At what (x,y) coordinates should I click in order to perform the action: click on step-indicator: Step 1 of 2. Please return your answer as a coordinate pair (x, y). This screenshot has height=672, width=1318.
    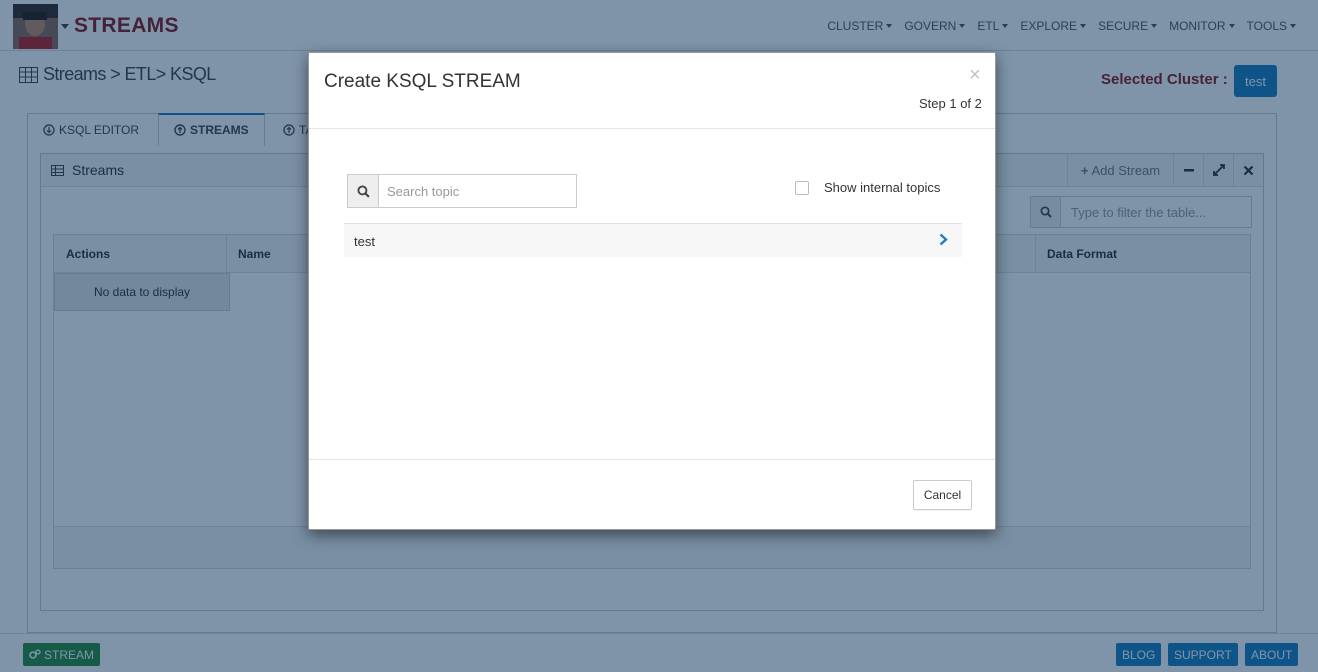
    Looking at the image, I should click on (950, 103).